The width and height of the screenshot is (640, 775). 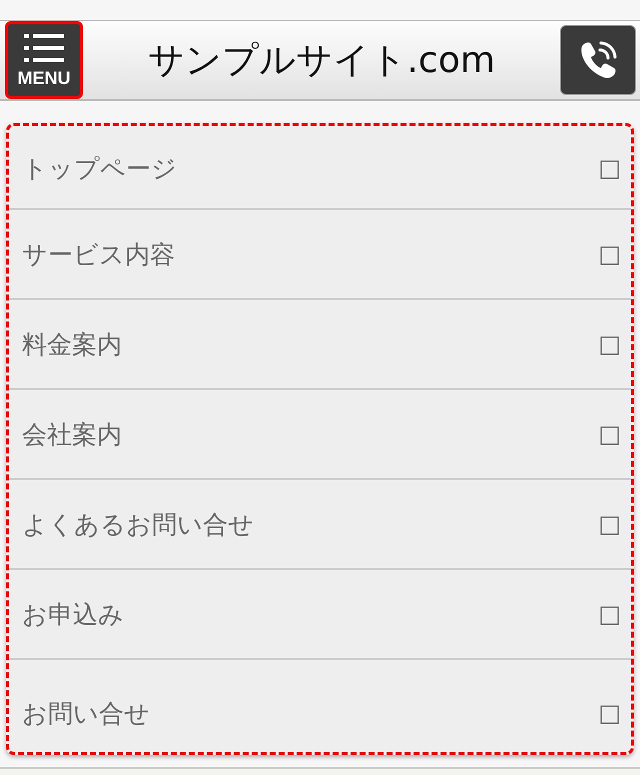 What do you see at coordinates (320, 705) in the screenshot?
I see `menu-item: お問い合せ □` at bounding box center [320, 705].